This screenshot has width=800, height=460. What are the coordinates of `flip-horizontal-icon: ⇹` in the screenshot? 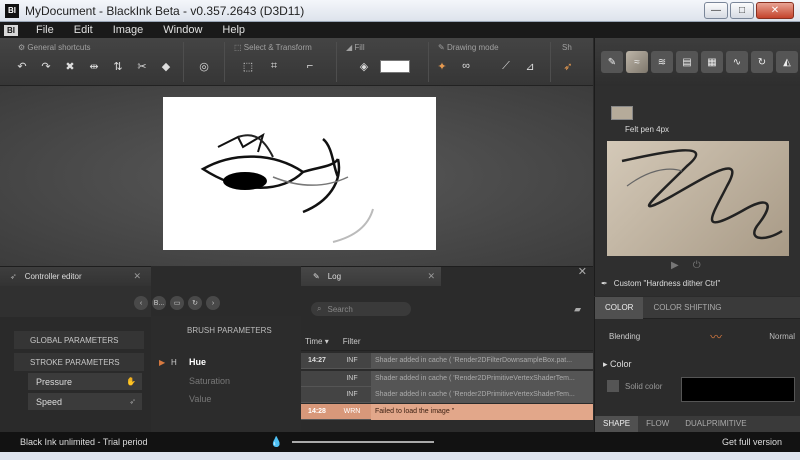 It's located at (94, 66).